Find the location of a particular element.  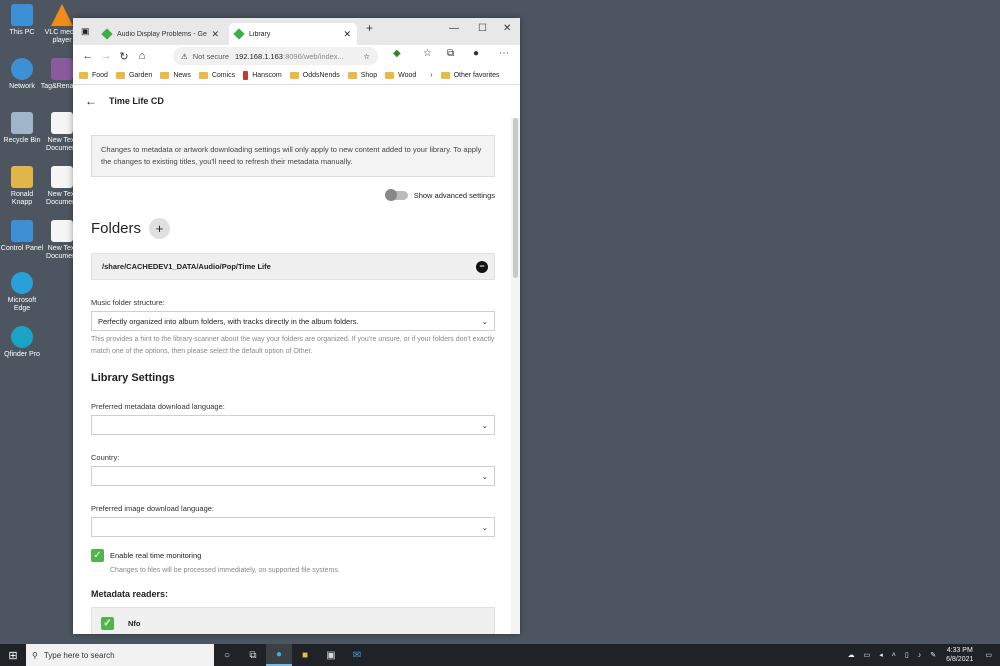

desktop-icon-label: This PC is located at coordinates (22, 32).